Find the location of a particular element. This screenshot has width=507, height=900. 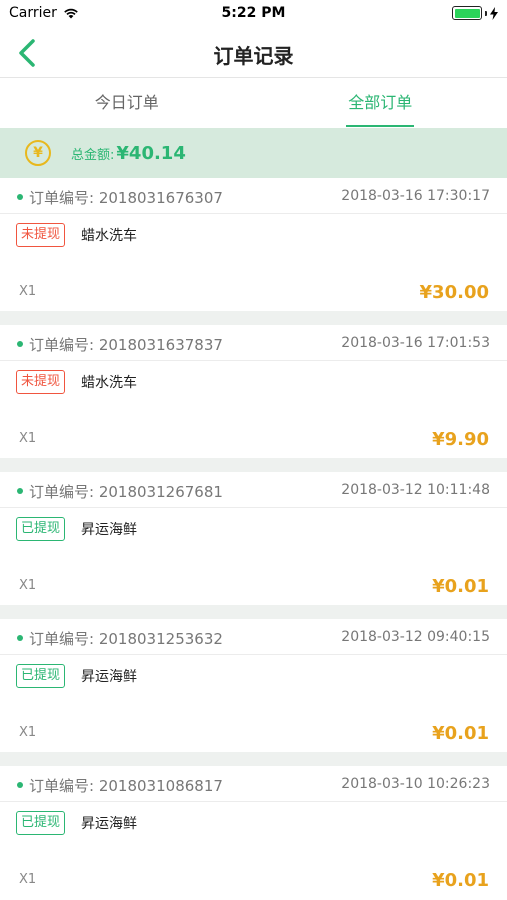

tab-today-orders: 今日订单 is located at coordinates (127, 103).